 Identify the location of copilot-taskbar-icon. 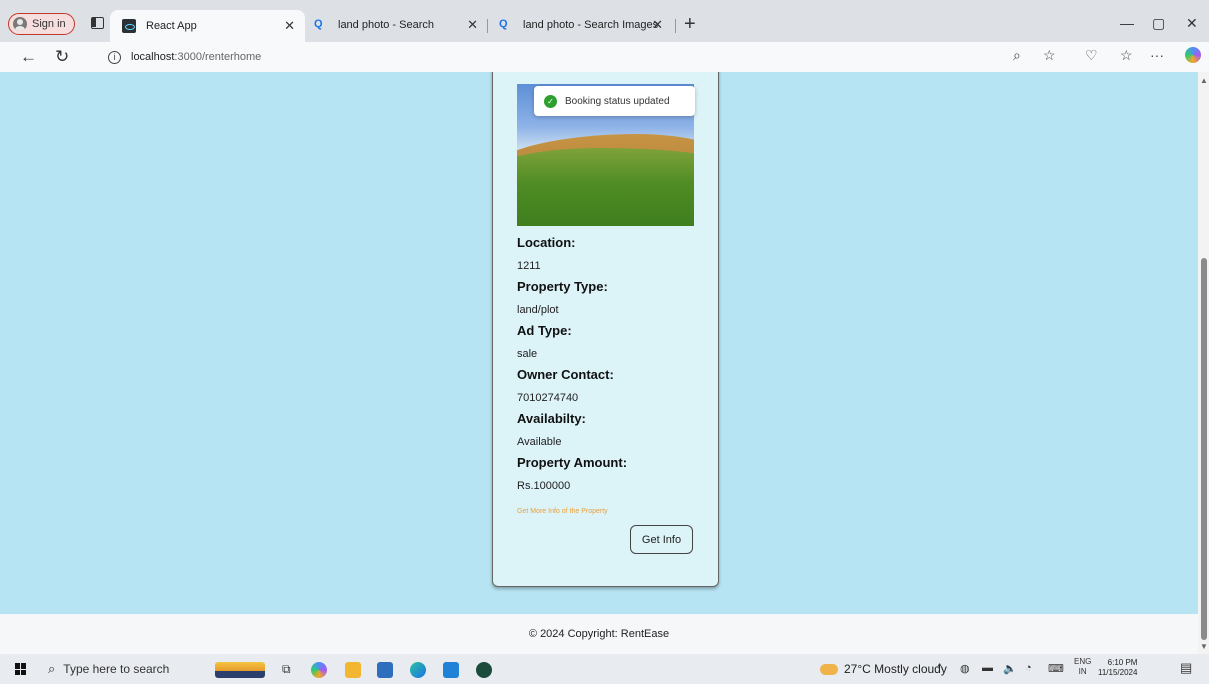
(319, 670).